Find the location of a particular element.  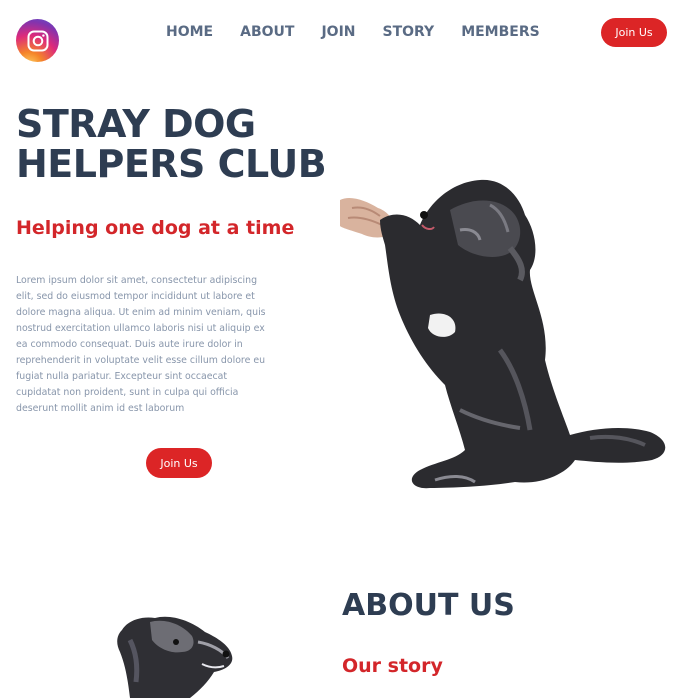

about-subtitle: Our story is located at coordinates (392, 666).